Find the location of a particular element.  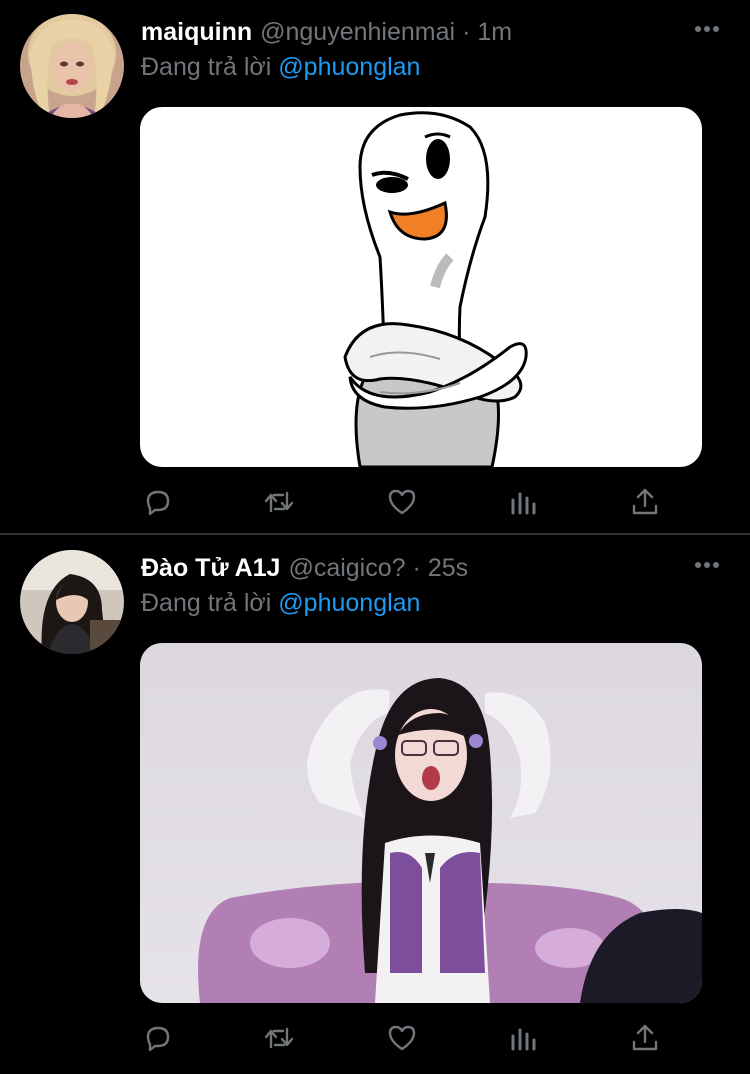

display-name: maiquinn is located at coordinates (196, 32).